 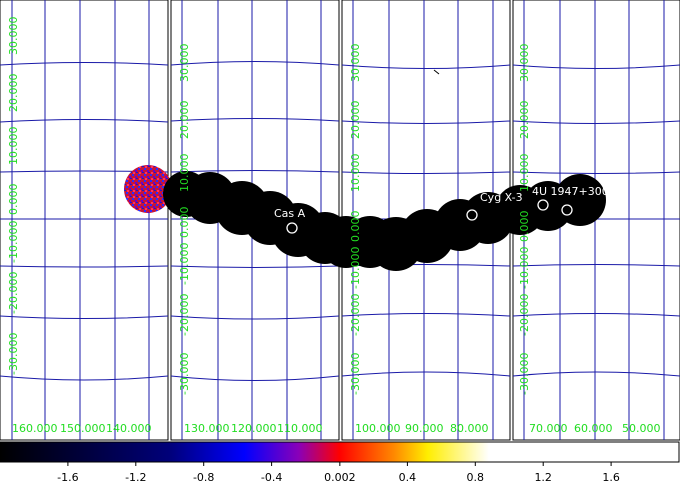 I want to click on colorbar-tick-label: 0.8, so click(x=476, y=477).